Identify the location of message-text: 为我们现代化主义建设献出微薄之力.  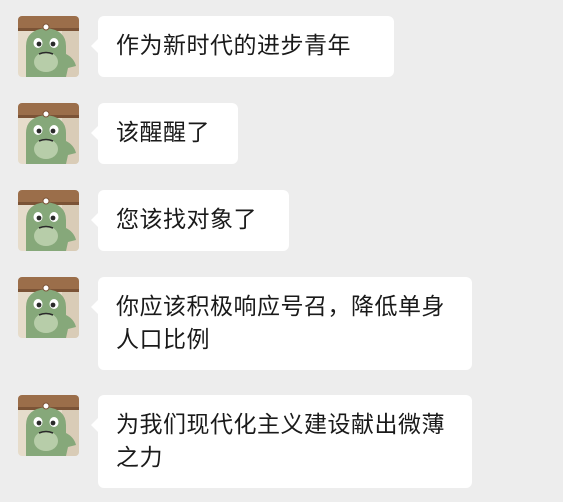
(280, 441).